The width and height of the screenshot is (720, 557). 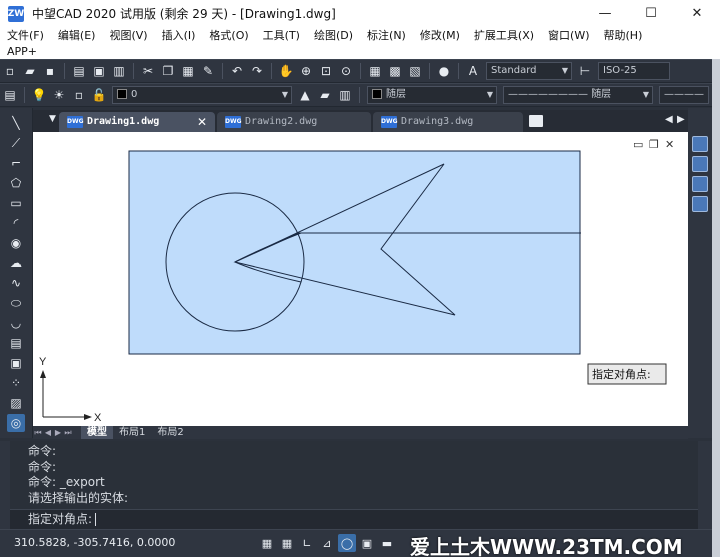 I want to click on design-center-icon: ▩, so click(x=395, y=71).